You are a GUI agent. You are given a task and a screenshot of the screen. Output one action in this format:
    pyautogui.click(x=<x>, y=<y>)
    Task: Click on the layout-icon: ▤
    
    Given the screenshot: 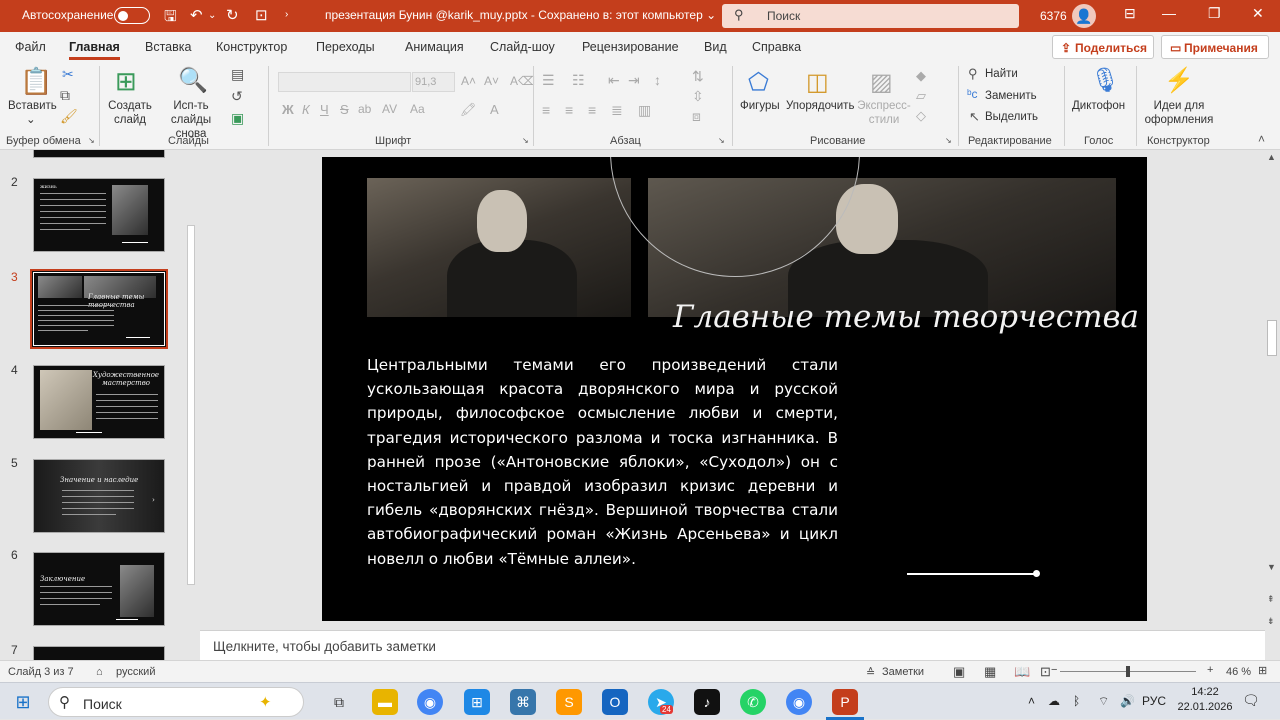 What is the action you would take?
    pyautogui.click(x=237, y=74)
    